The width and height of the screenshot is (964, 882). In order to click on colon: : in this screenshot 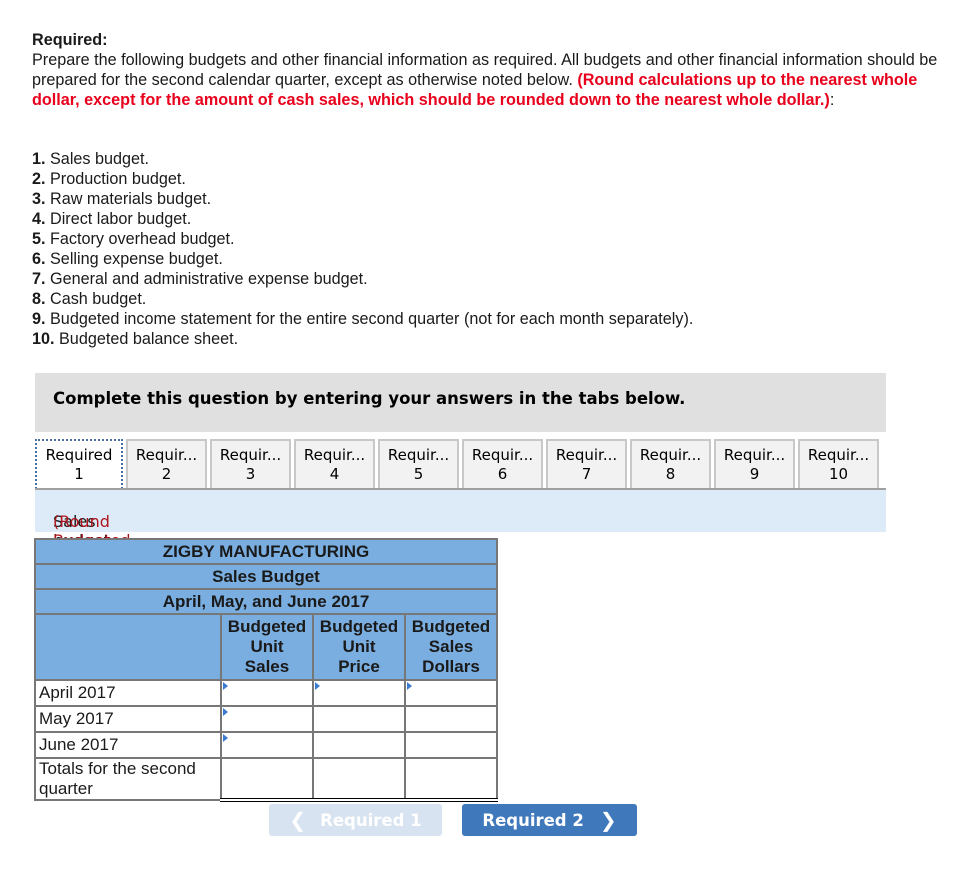, I will do `click(832, 100)`.